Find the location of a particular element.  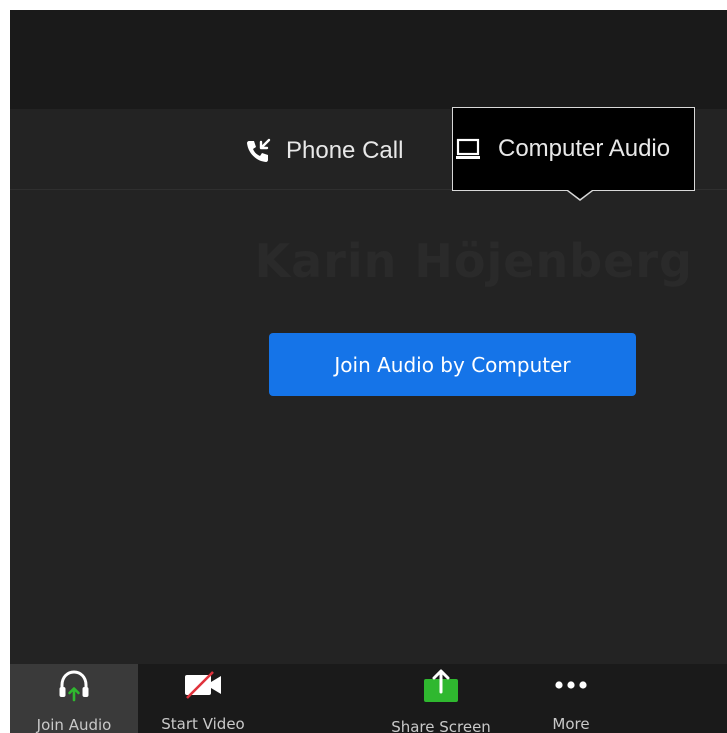

tab-phone-call: Phone Call is located at coordinates (344, 151).